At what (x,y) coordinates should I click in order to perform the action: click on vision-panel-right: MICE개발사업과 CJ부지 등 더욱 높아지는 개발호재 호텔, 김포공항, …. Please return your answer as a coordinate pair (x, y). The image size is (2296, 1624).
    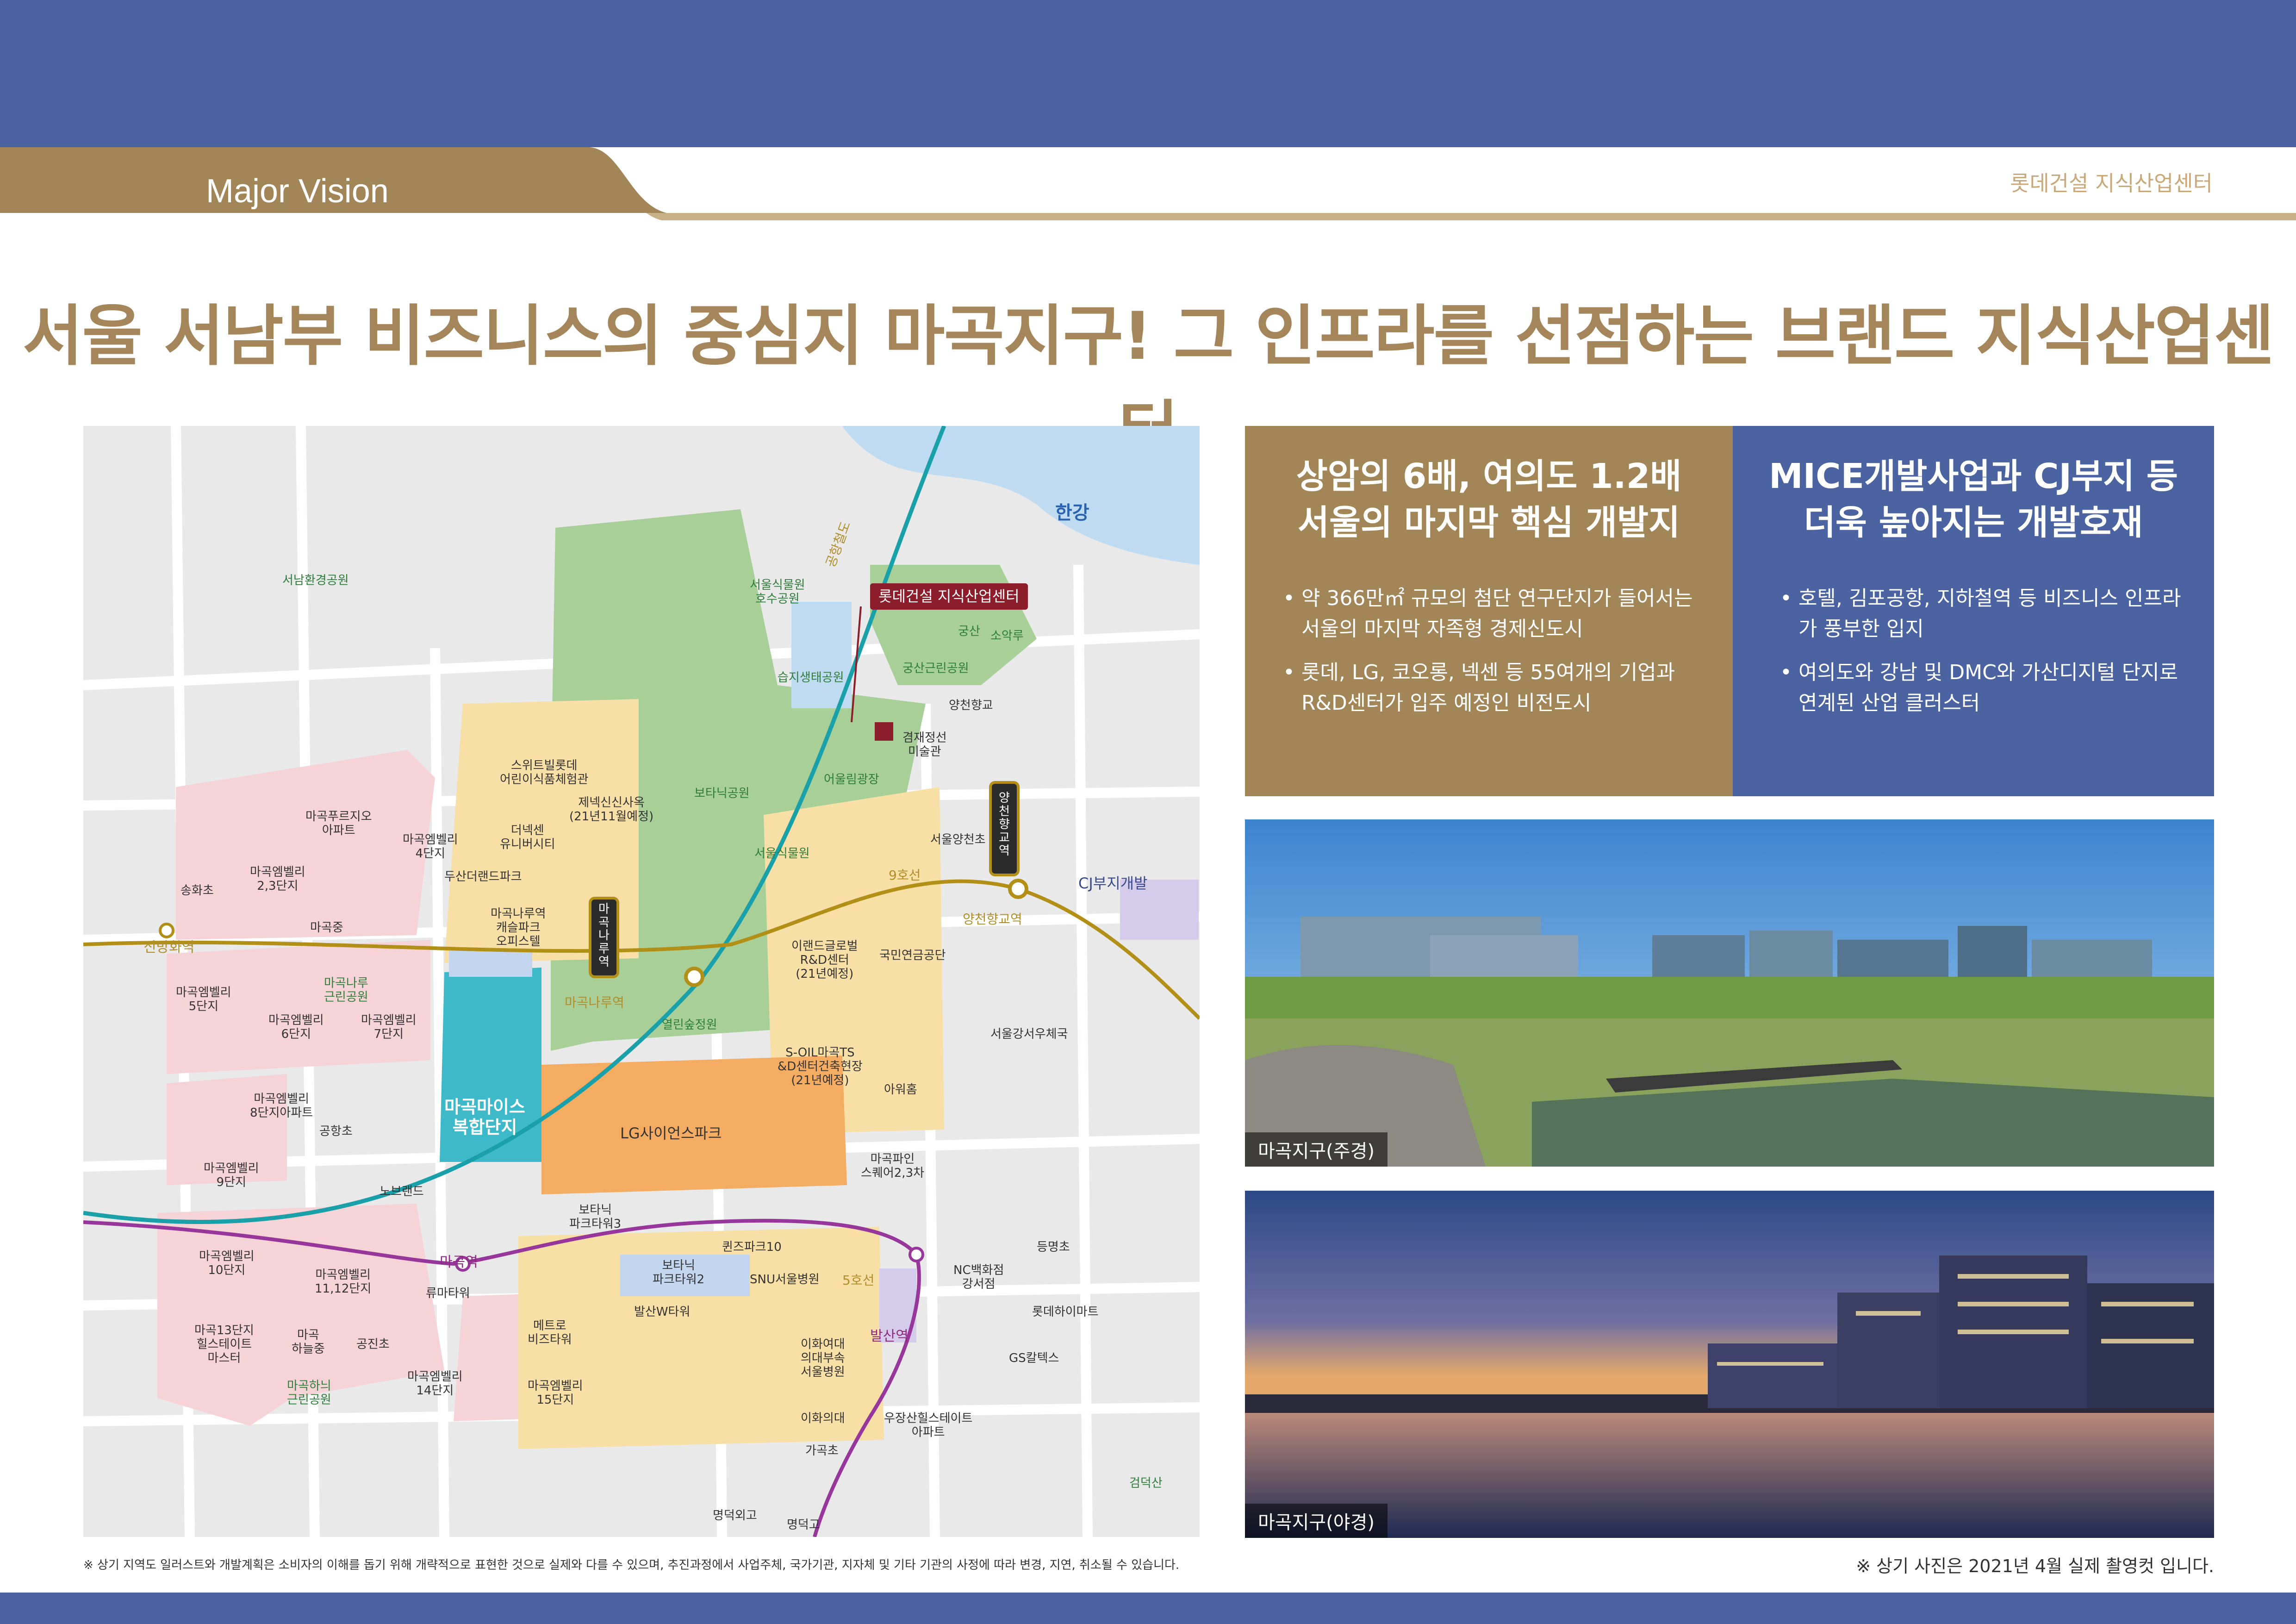
    Looking at the image, I should click on (1973, 611).